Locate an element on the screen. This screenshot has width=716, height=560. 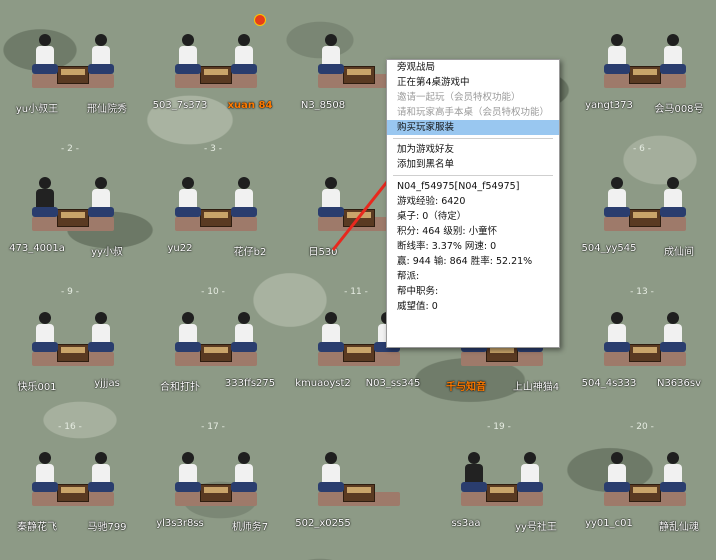
menu-item: 添加到黑名单 is located at coordinates (473, 164).